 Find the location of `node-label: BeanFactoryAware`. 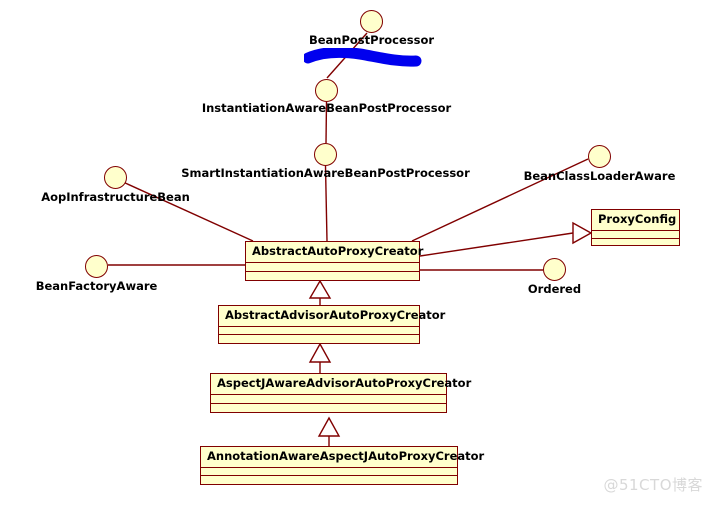

node-label: BeanFactoryAware is located at coordinates (96, 286).